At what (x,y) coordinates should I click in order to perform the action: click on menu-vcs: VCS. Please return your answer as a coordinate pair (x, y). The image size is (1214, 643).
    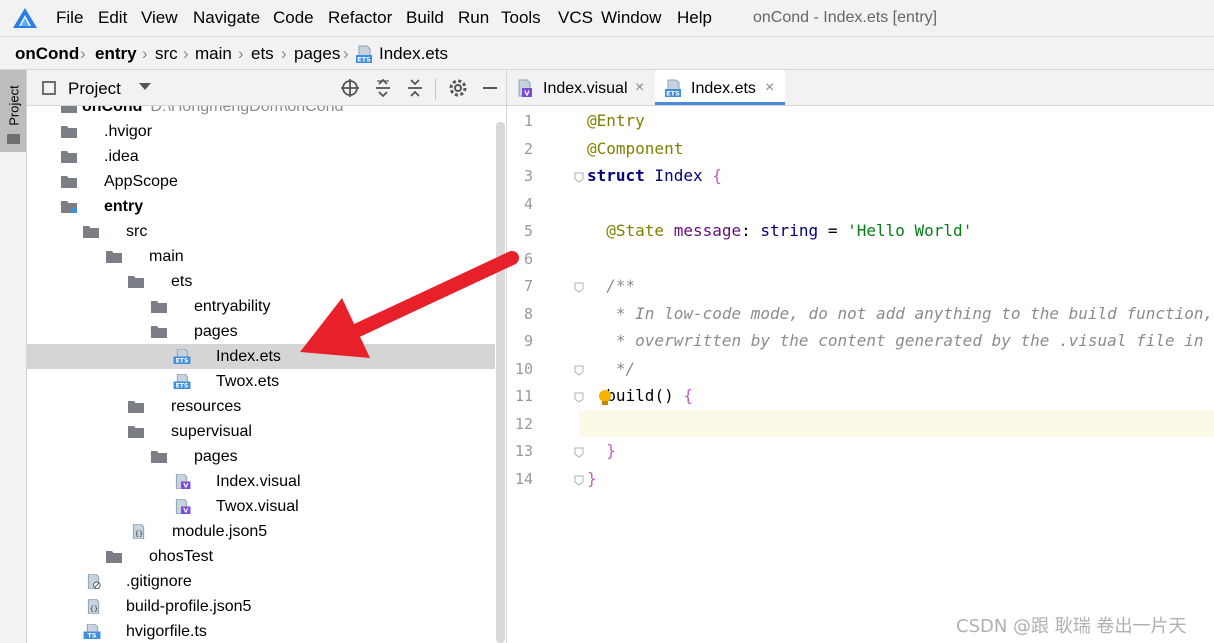
    Looking at the image, I should click on (575, 18).